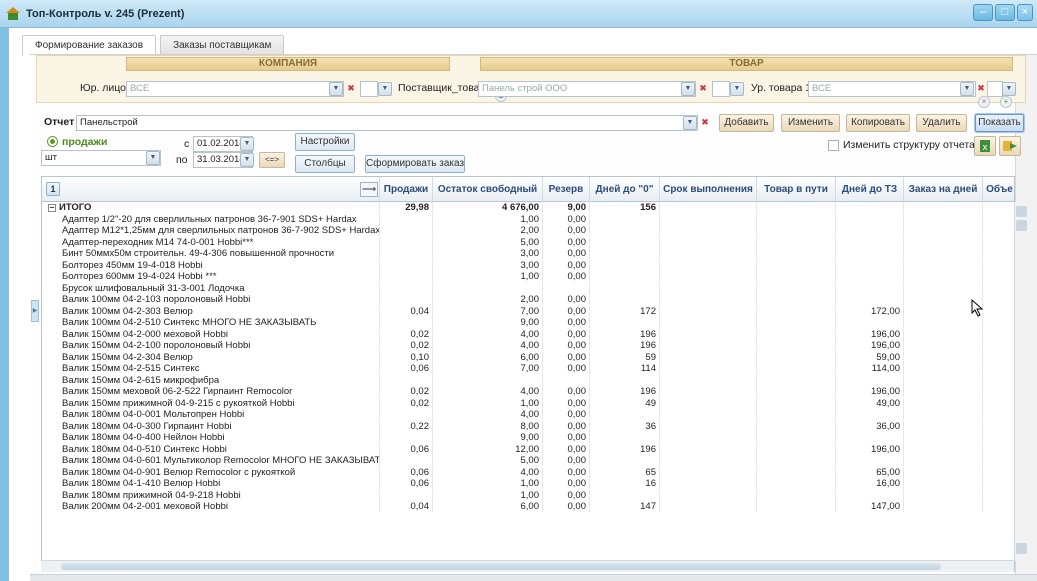 This screenshot has width=1037, height=581. Describe the element at coordinates (487, 334) in the screenshot. I see `cell-stock: 4,00` at that location.